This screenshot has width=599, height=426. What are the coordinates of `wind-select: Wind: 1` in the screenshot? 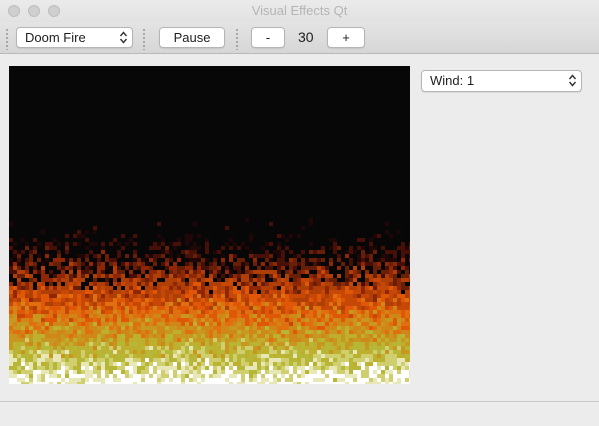 It's located at (501, 81).